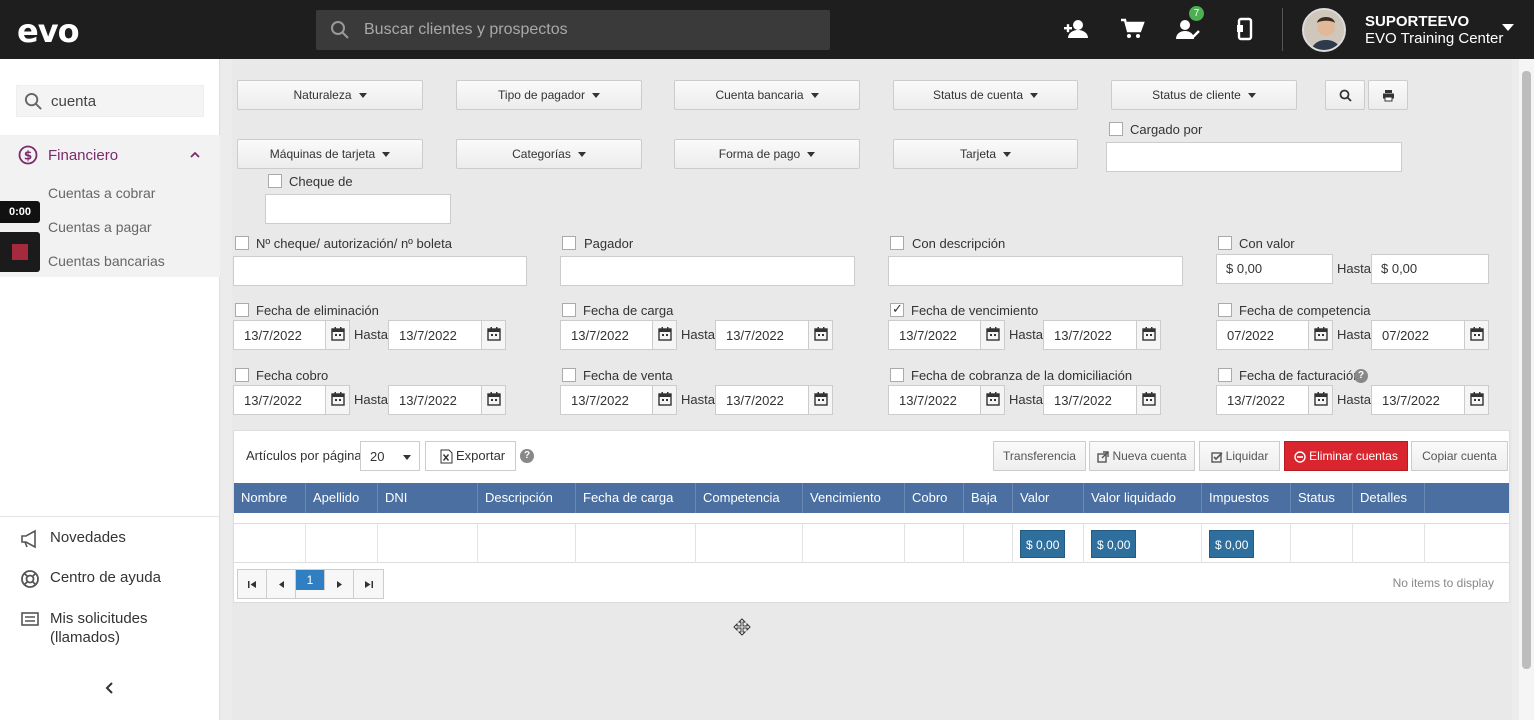  Describe the element at coordinates (342, 498) in the screenshot. I see `column-header: Apellido` at that location.